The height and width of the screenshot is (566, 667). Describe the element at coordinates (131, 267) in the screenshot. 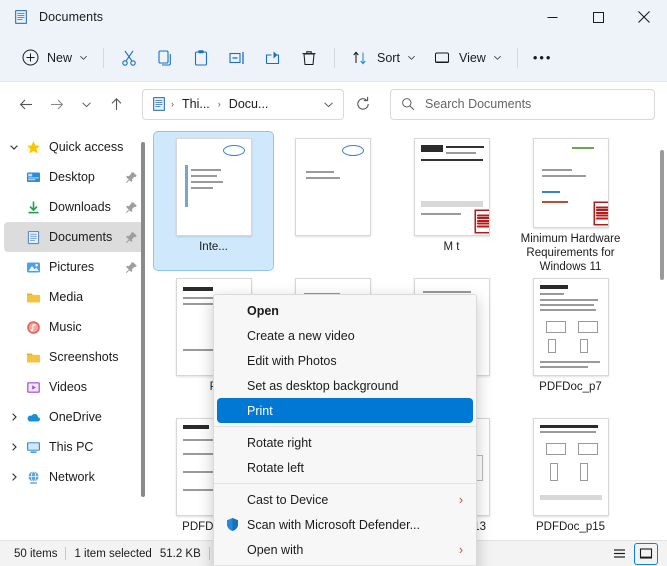

I see `pin-icon-pictures` at that location.